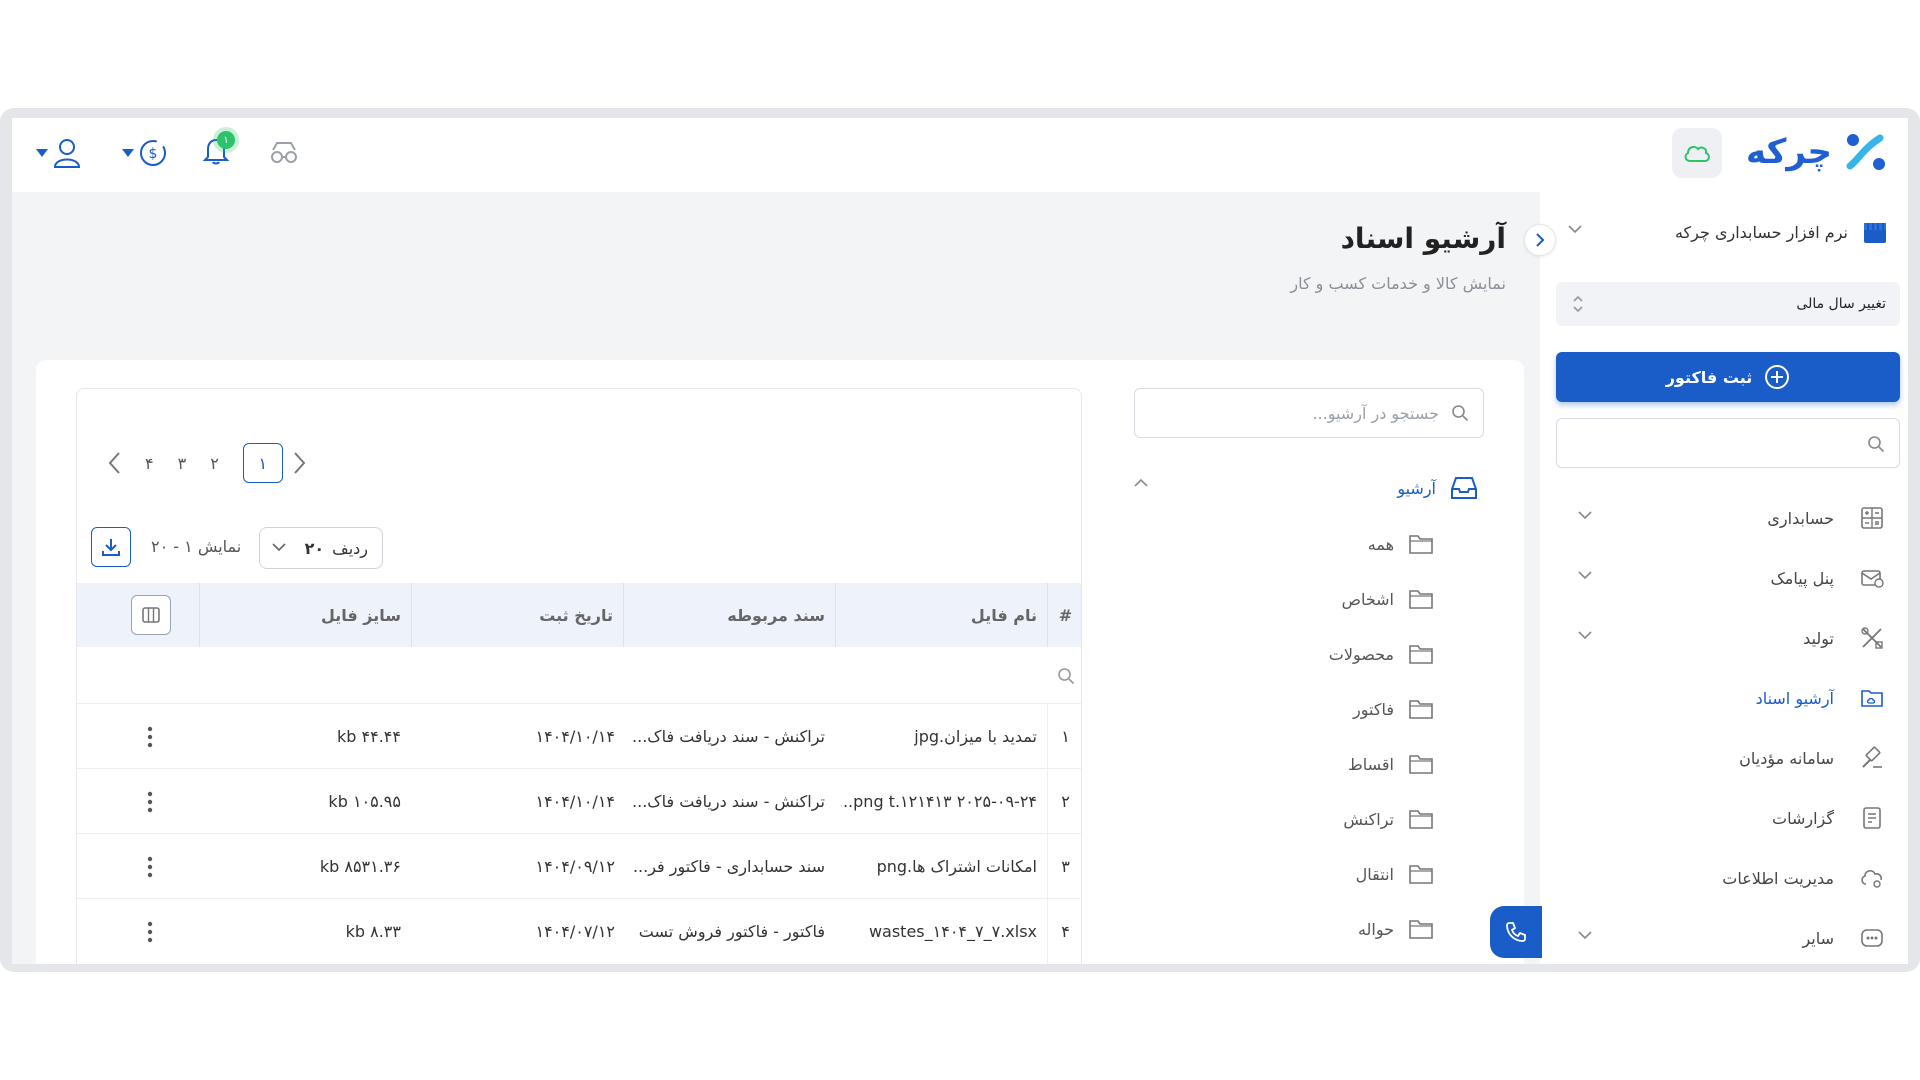  What do you see at coordinates (145, 153) in the screenshot?
I see `finance-menu-button: $` at bounding box center [145, 153].